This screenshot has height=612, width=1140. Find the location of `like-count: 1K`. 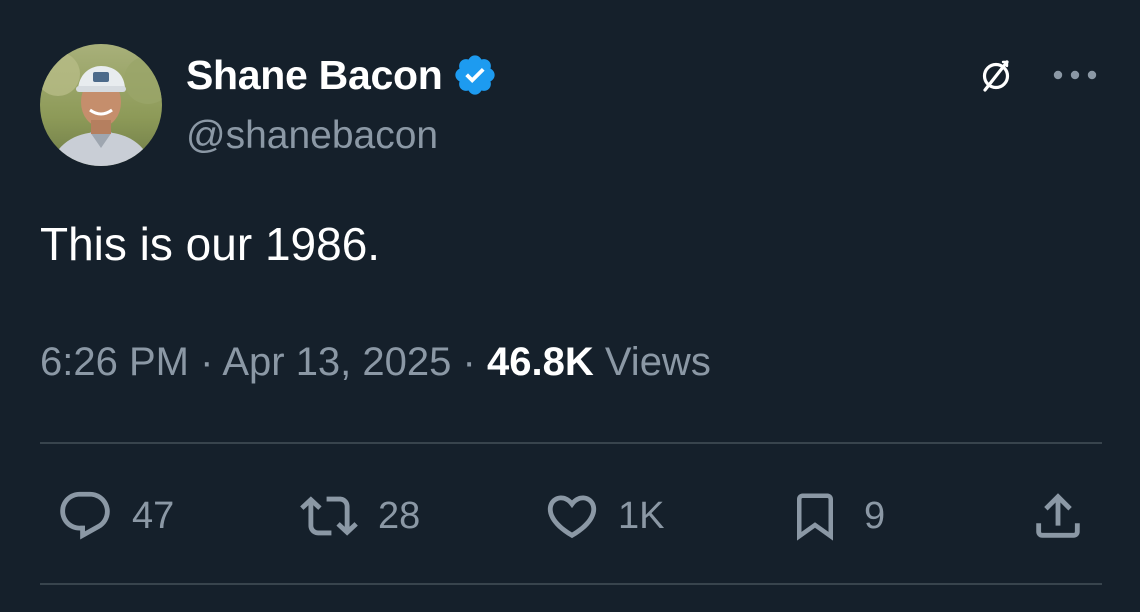

like-count: 1K is located at coordinates (641, 515).